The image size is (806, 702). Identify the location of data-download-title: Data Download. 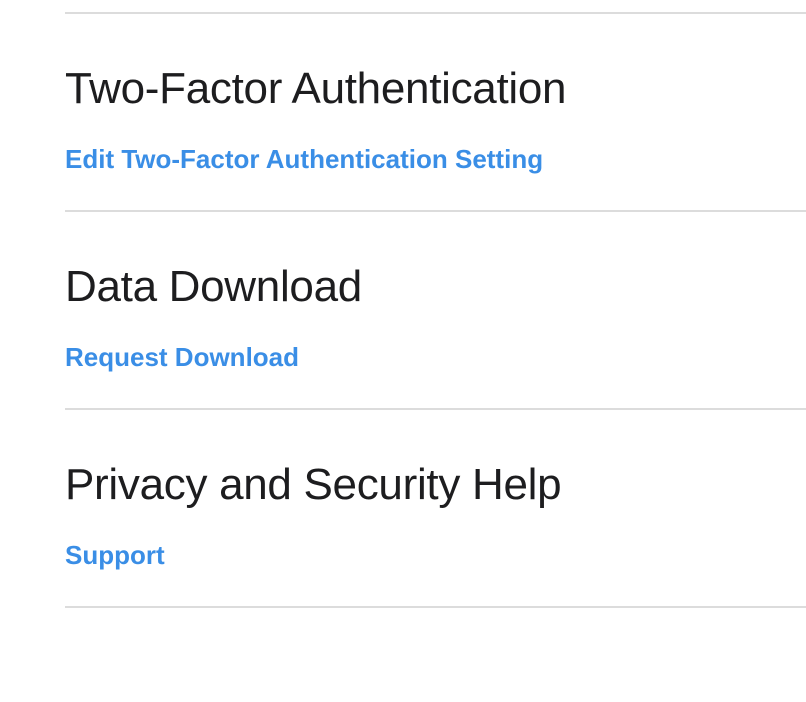
(213, 286).